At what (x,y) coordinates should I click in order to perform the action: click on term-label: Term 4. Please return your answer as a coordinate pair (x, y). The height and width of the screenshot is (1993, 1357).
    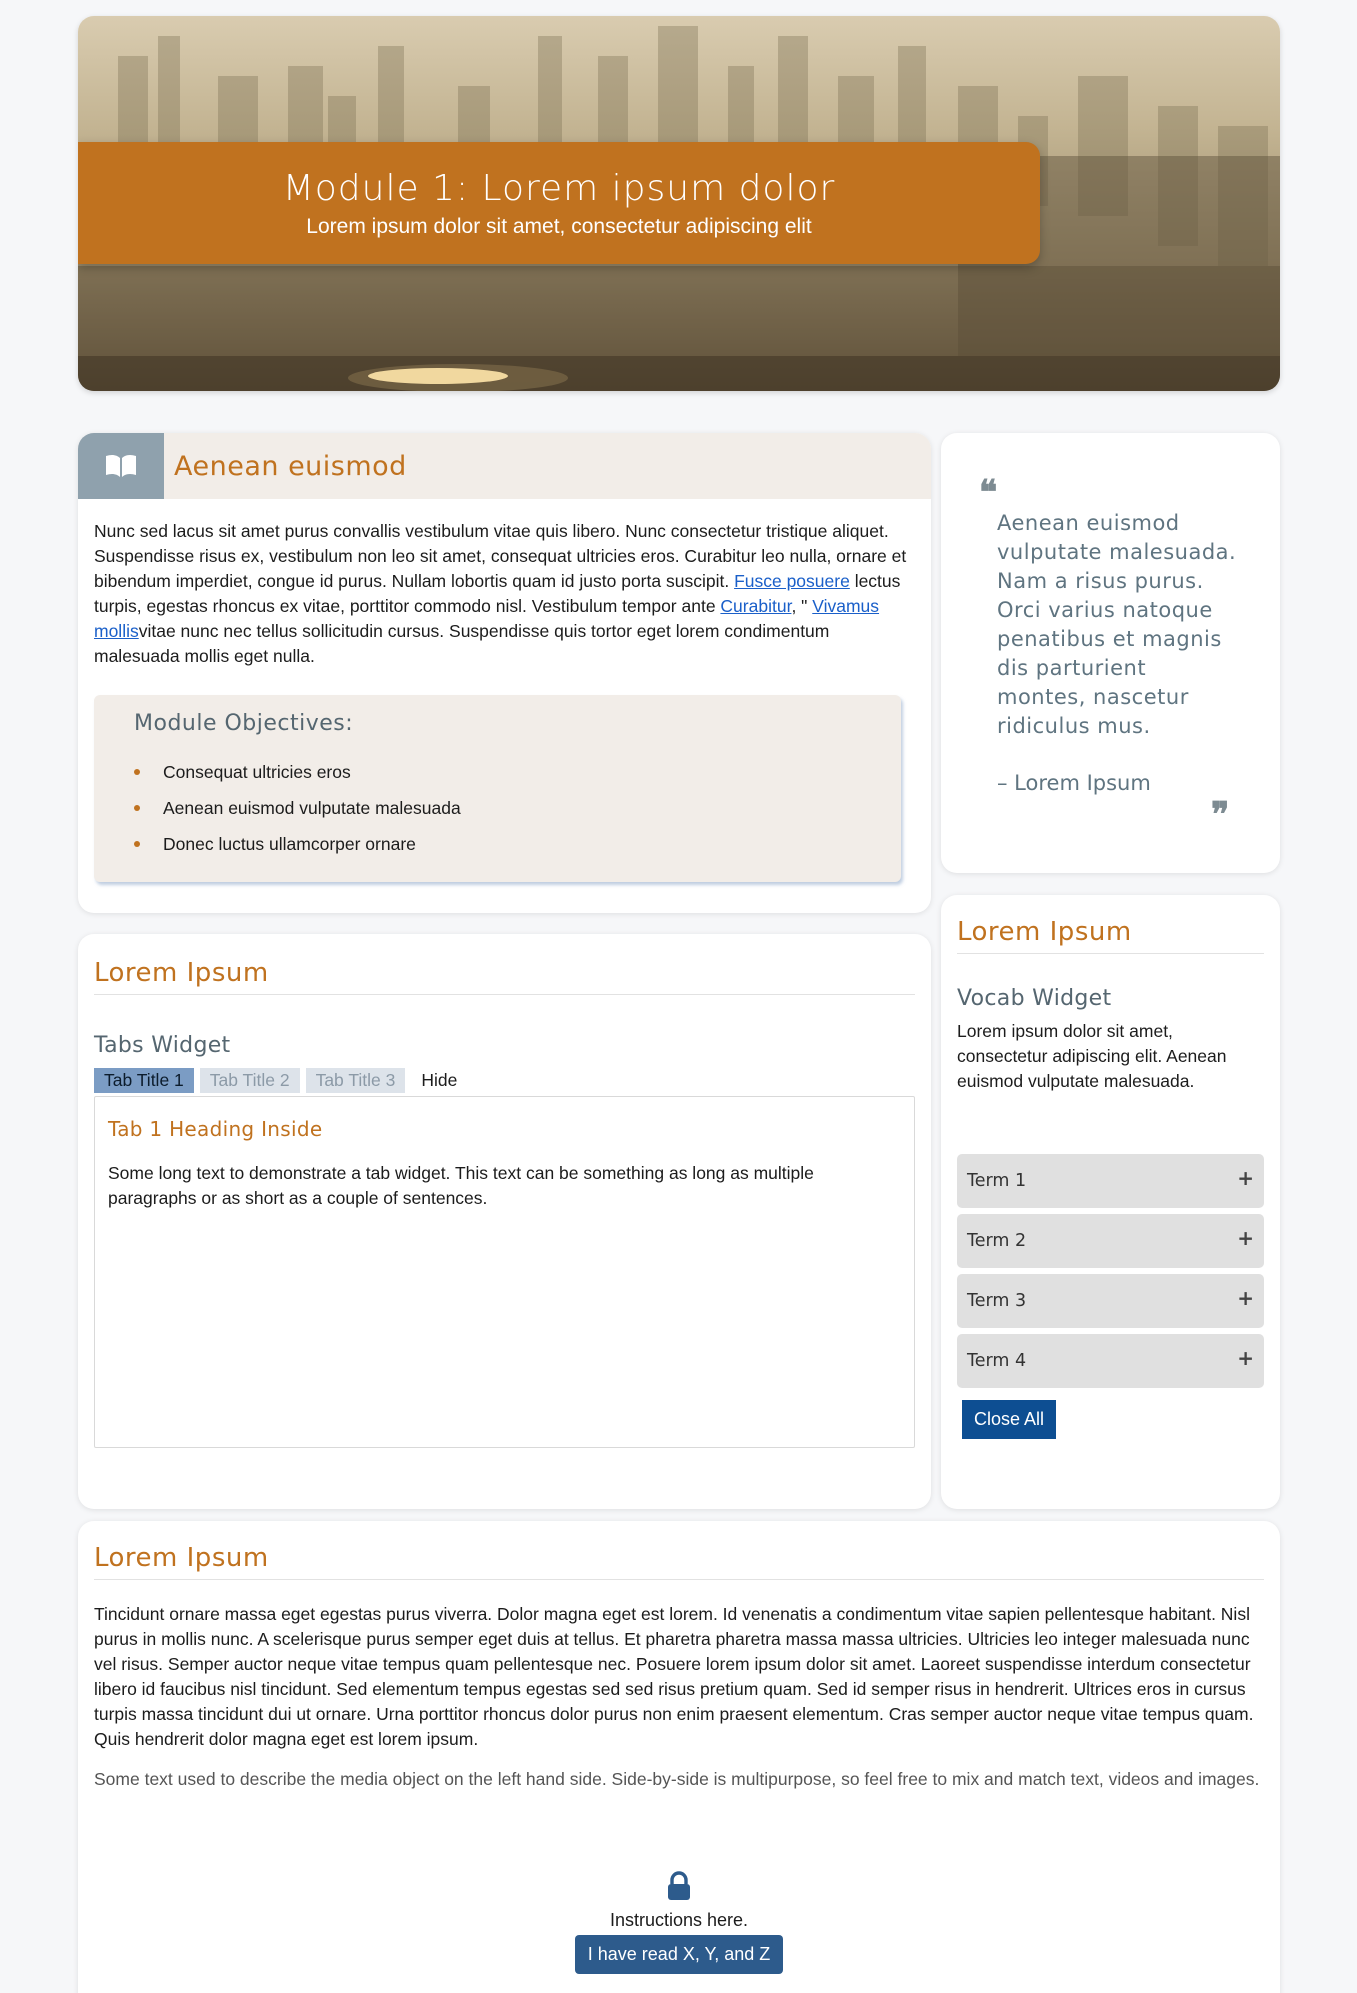
    Looking at the image, I should click on (997, 1361).